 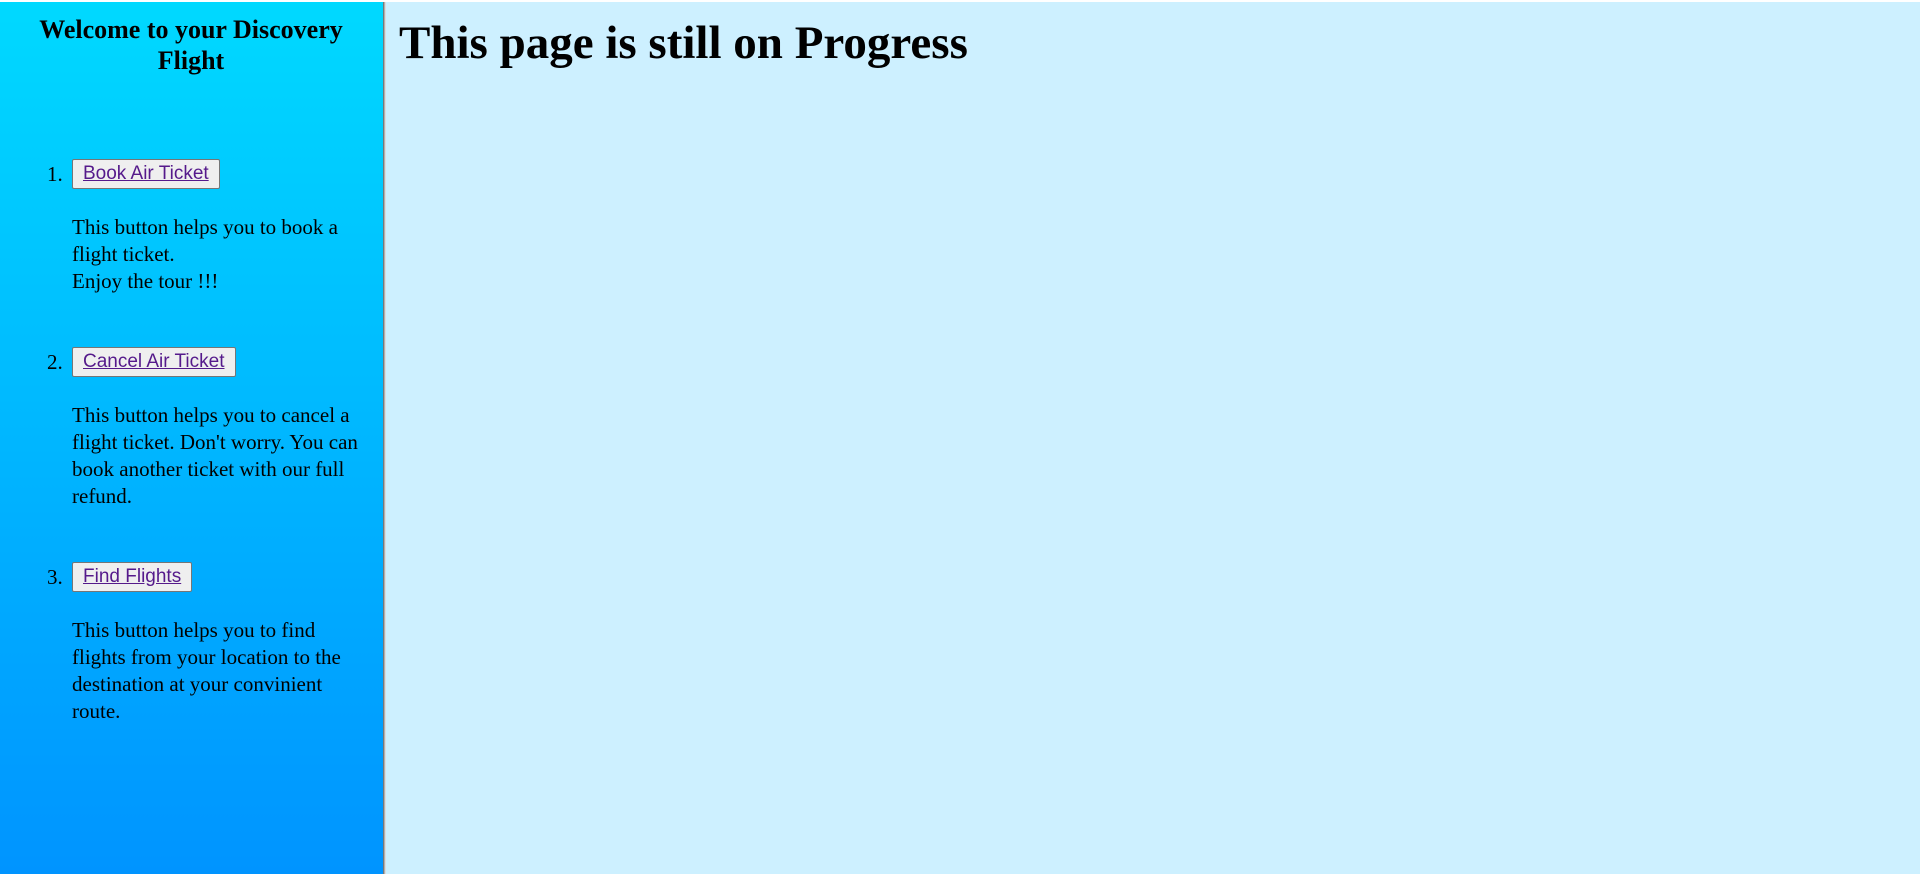 I want to click on cancel-air-ticket-button: Cancel Air Ticket, so click(x=154, y=362).